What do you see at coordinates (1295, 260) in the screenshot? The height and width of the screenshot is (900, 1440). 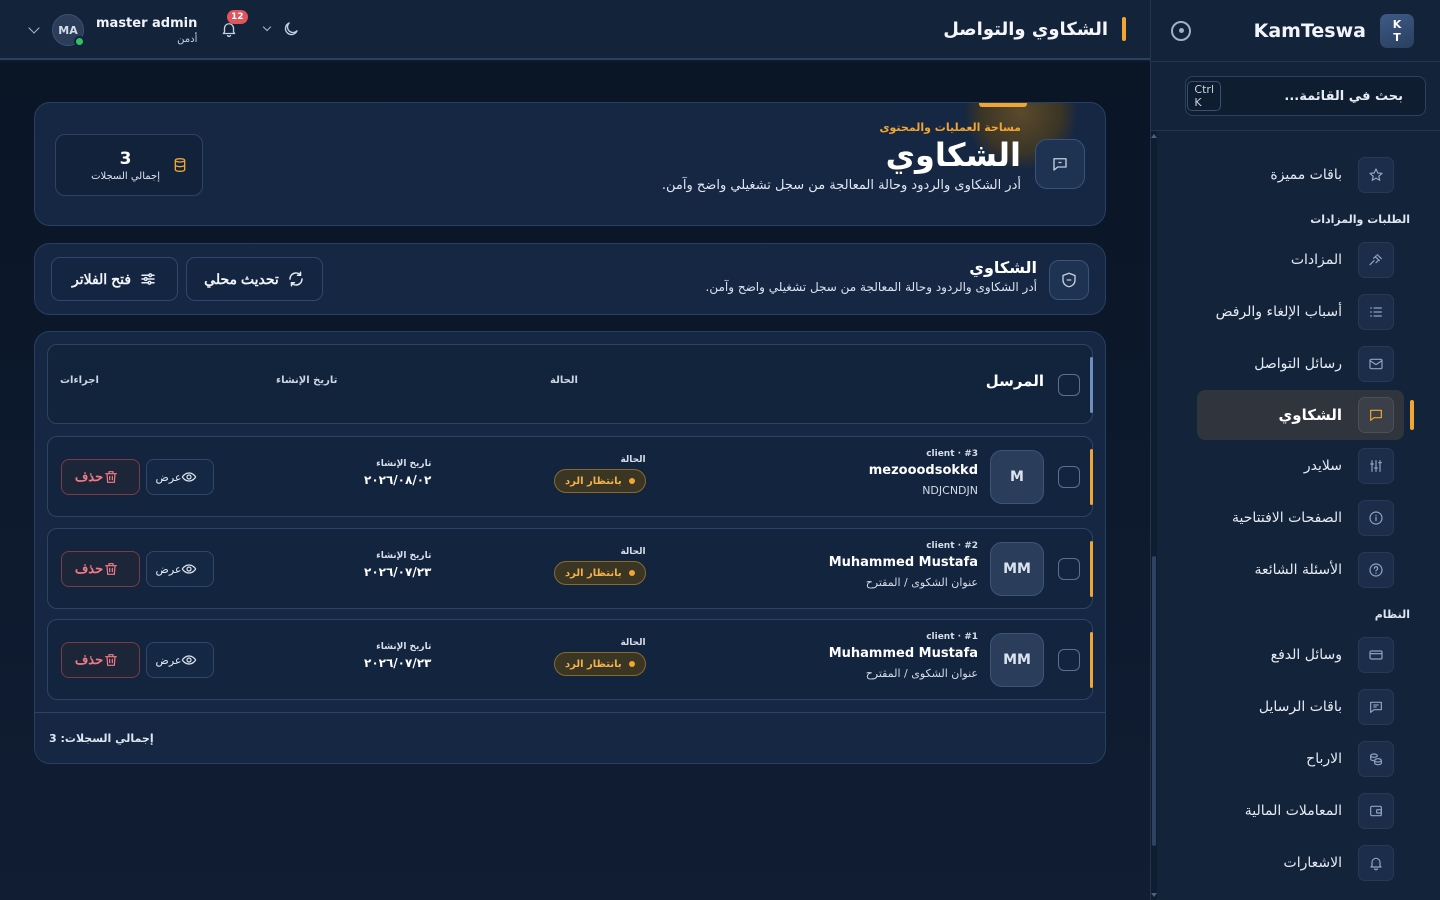 I see `sidebar-item-auctions: المزادات` at bounding box center [1295, 260].